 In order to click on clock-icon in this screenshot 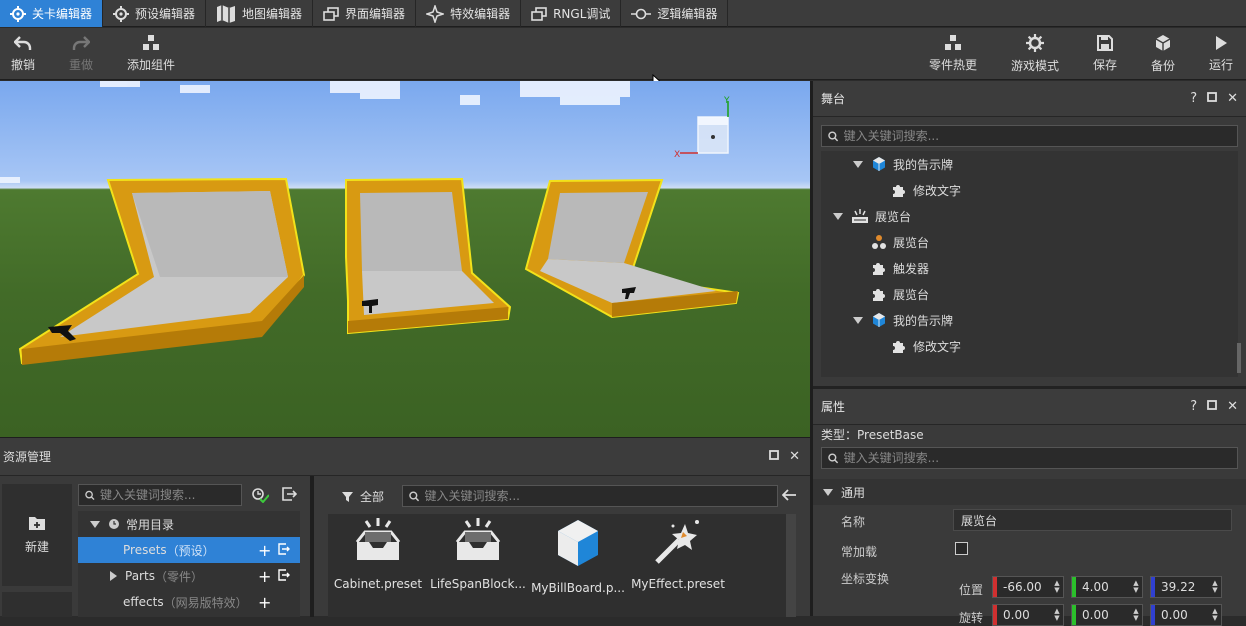, I will do `click(114, 524)`.